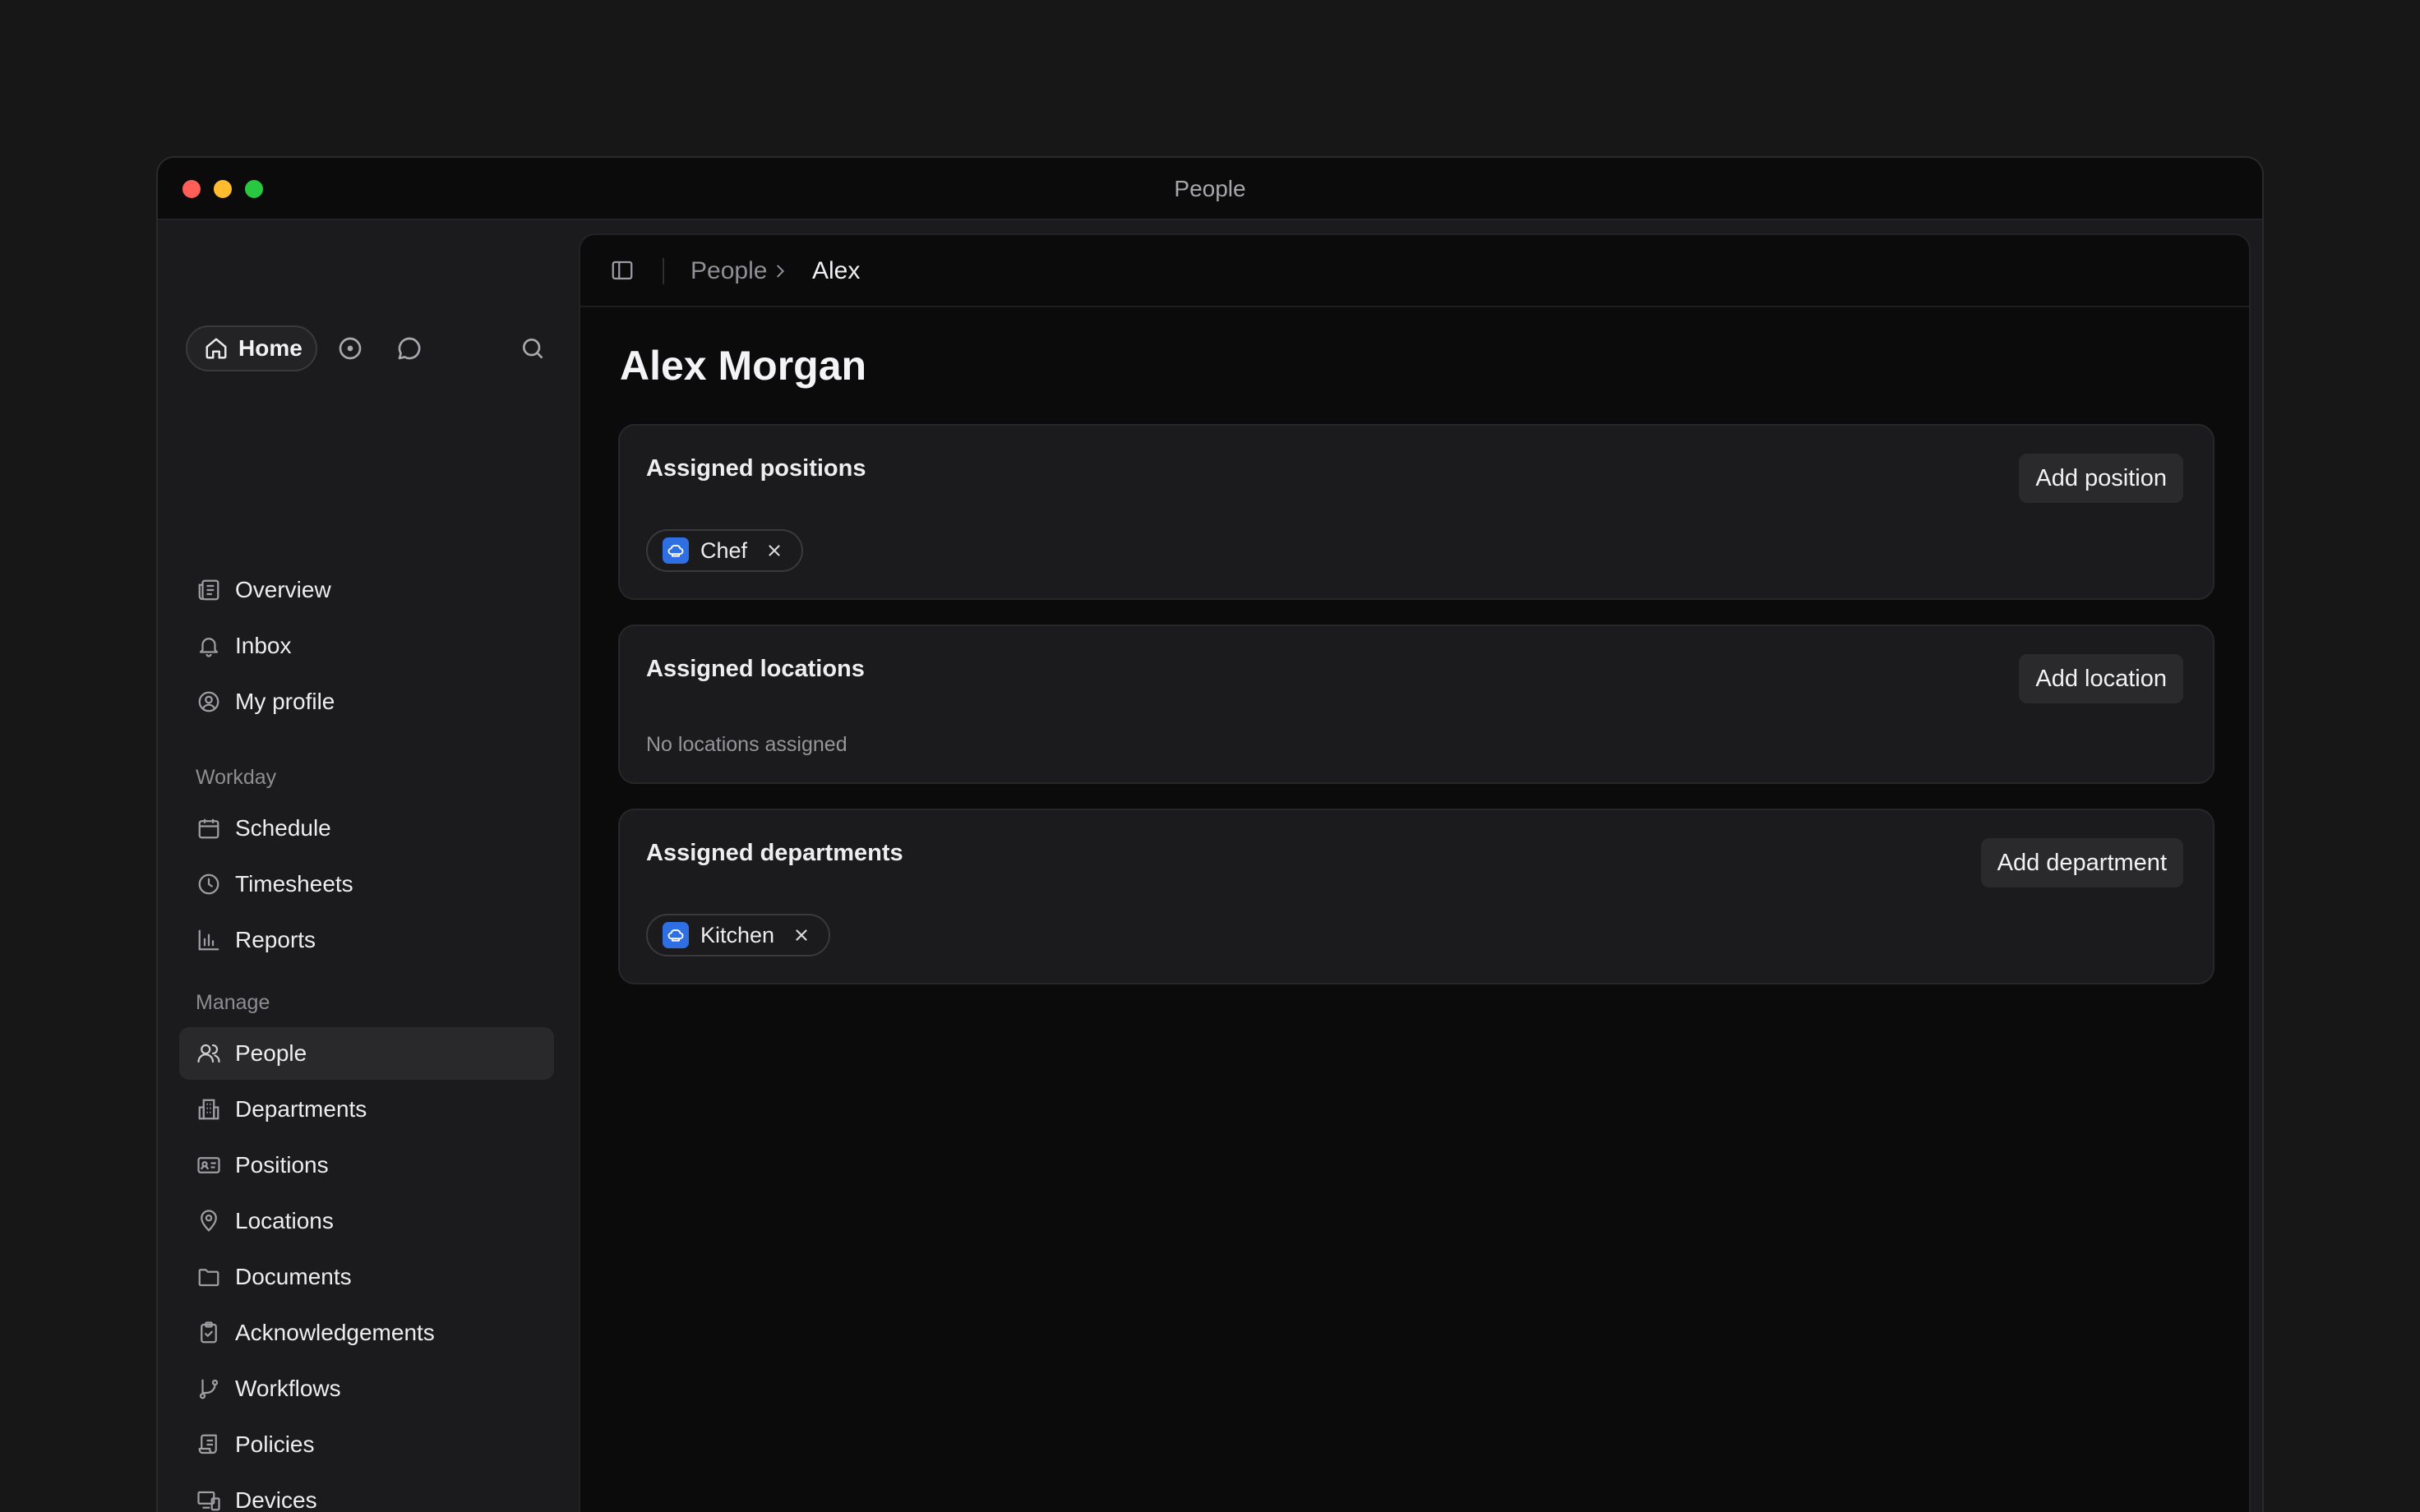  Describe the element at coordinates (236, 777) in the screenshot. I see `section-label-workday: Workday` at that location.